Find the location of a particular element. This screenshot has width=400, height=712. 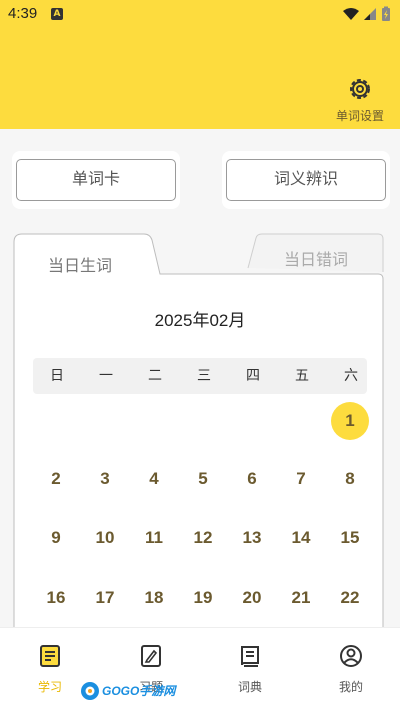

status-bar: 4:39 A is located at coordinates (200, 14).